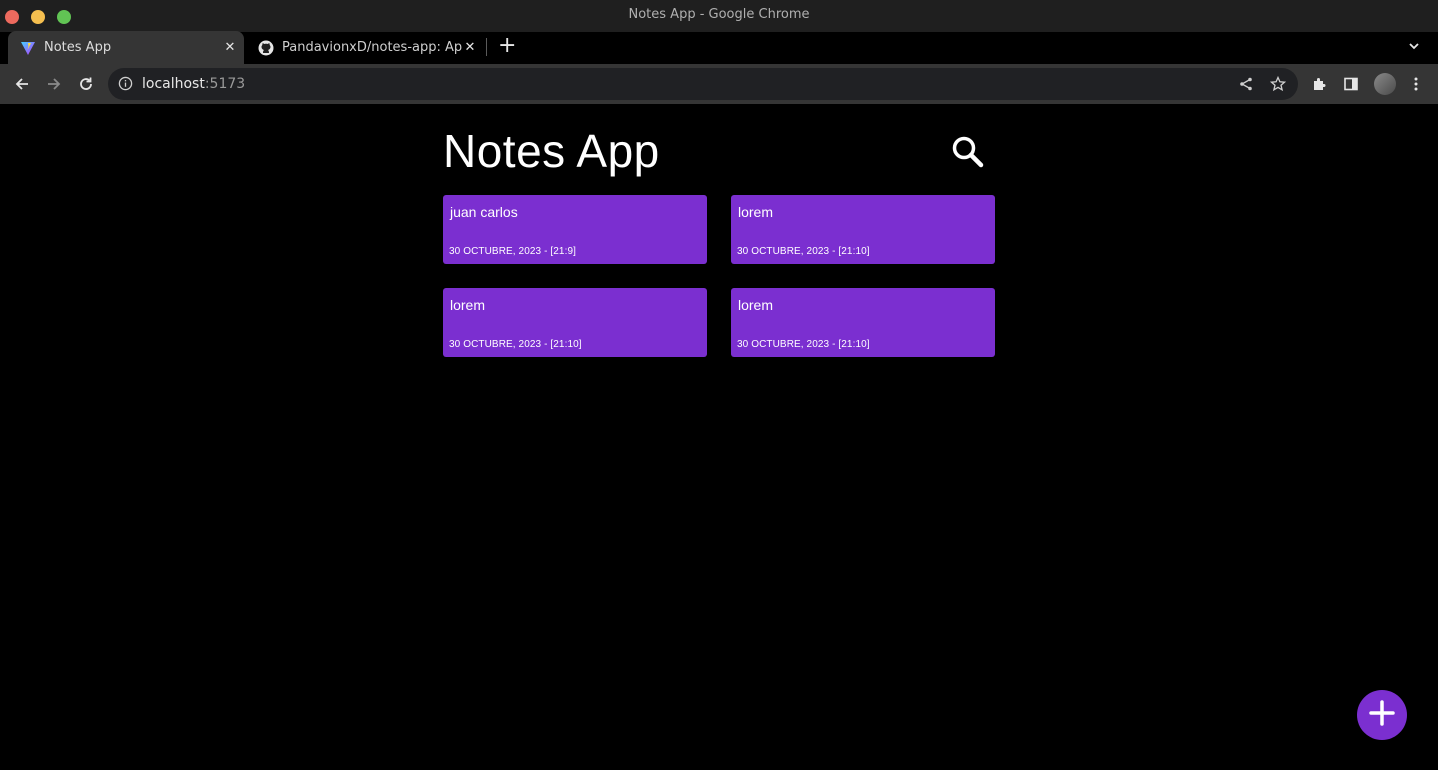  I want to click on url-host: localhost, so click(173, 84).